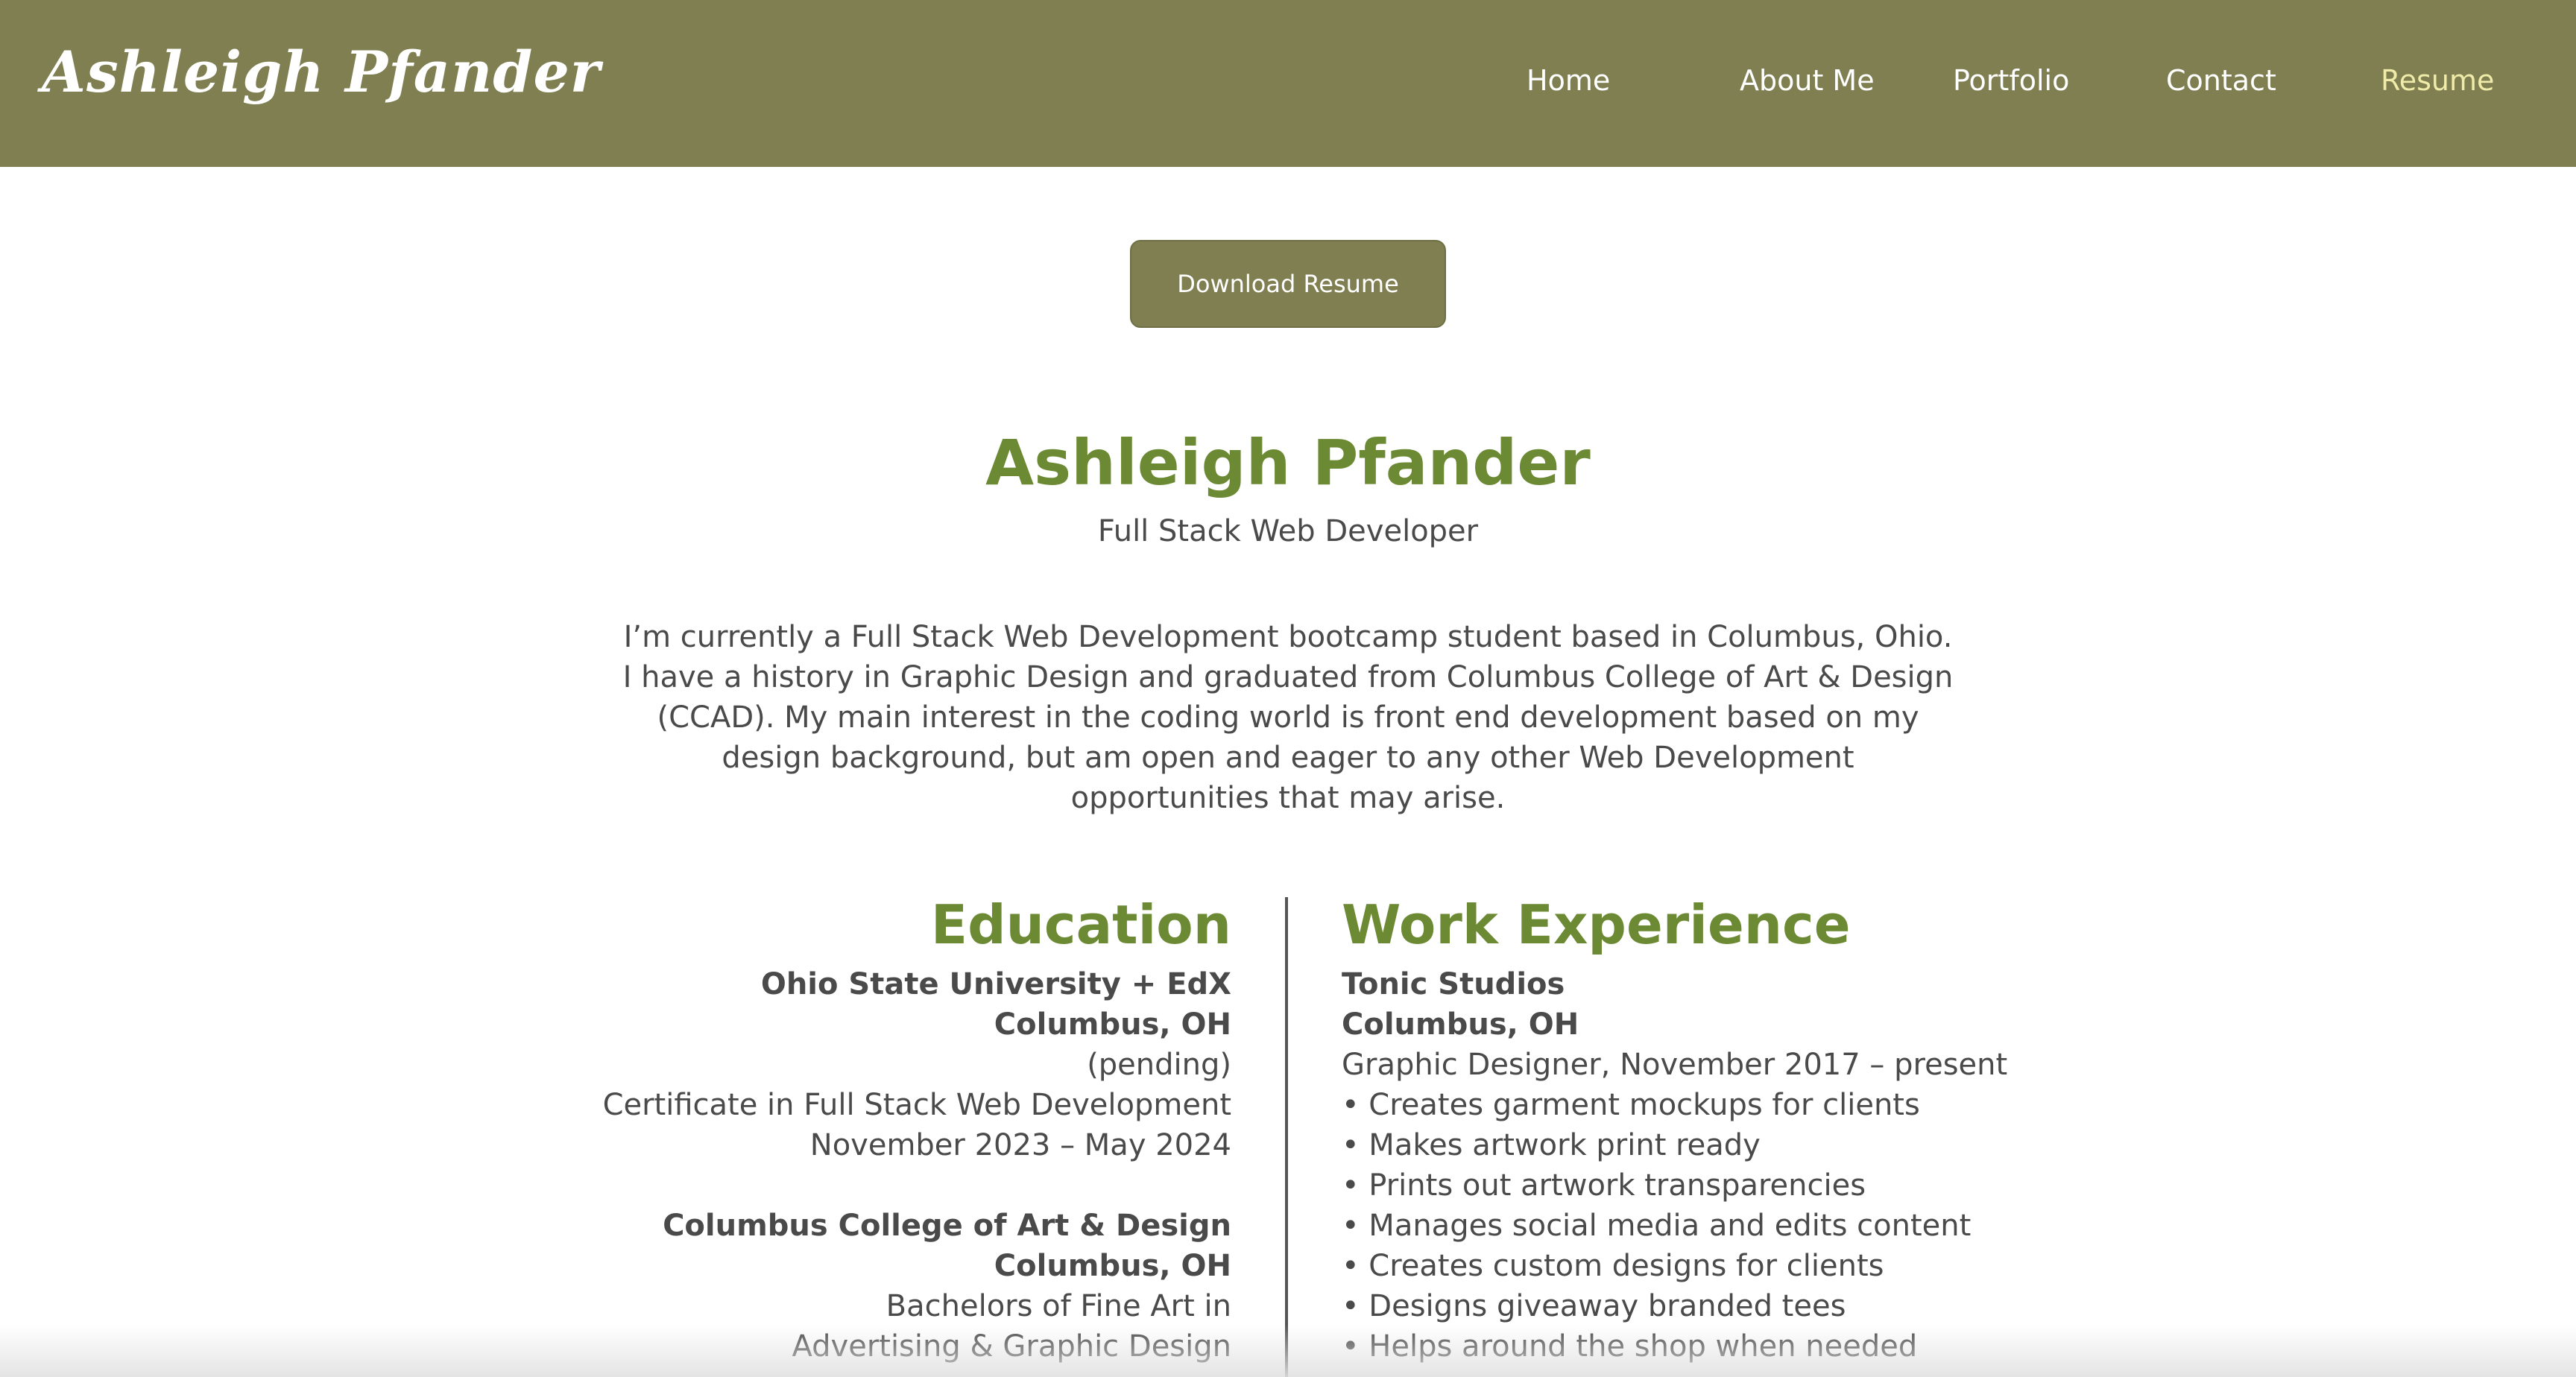 The image size is (2576, 1377). Describe the element at coordinates (1286, 1137) in the screenshot. I see `column-divider` at that location.